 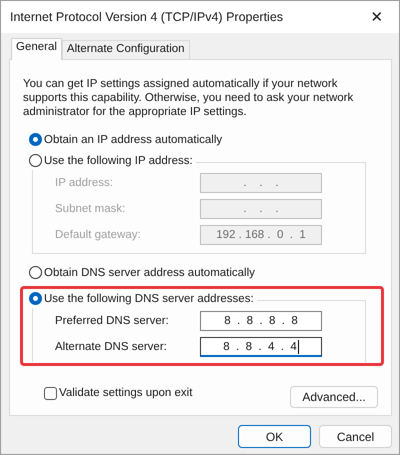 I want to click on ip-address-field: 8 . 8 . 8 . 8, so click(x=261, y=321).